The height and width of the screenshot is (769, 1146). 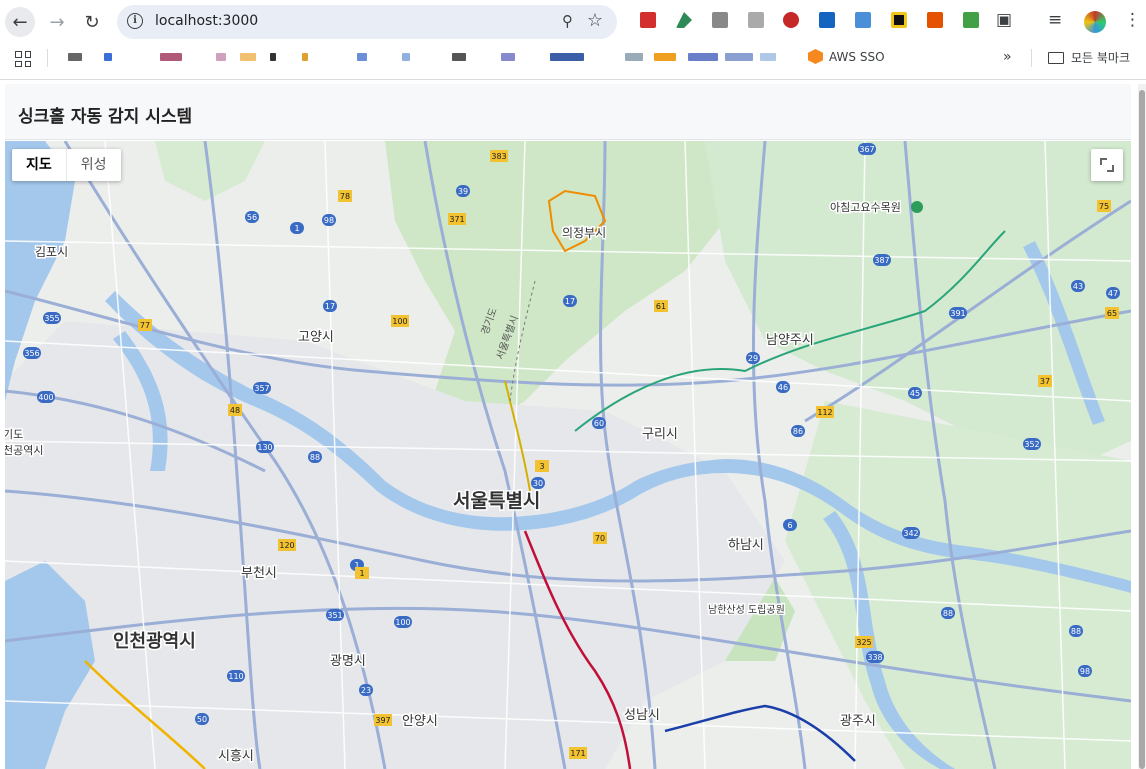 I want to click on fullscreen-button, so click(x=1107, y=165).